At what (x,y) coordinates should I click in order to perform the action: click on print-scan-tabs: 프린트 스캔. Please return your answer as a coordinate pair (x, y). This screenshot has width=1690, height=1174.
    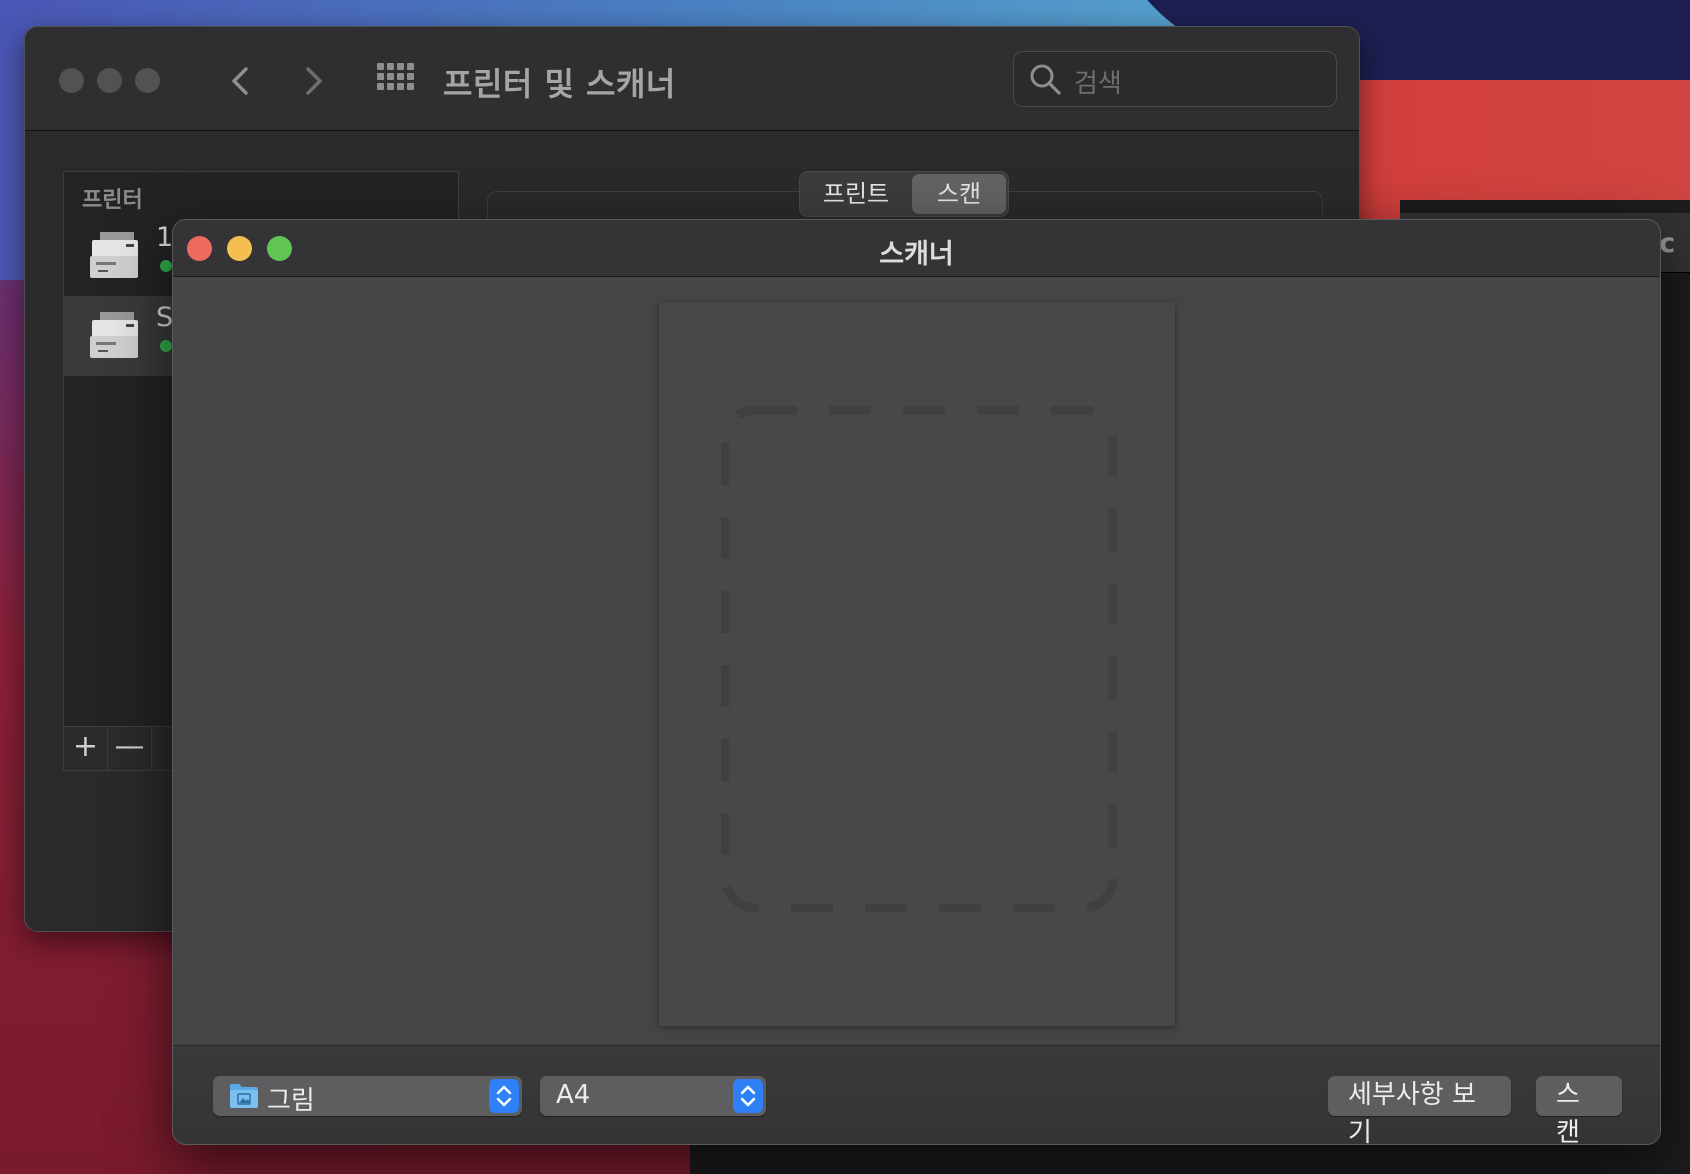
    Looking at the image, I should click on (904, 194).